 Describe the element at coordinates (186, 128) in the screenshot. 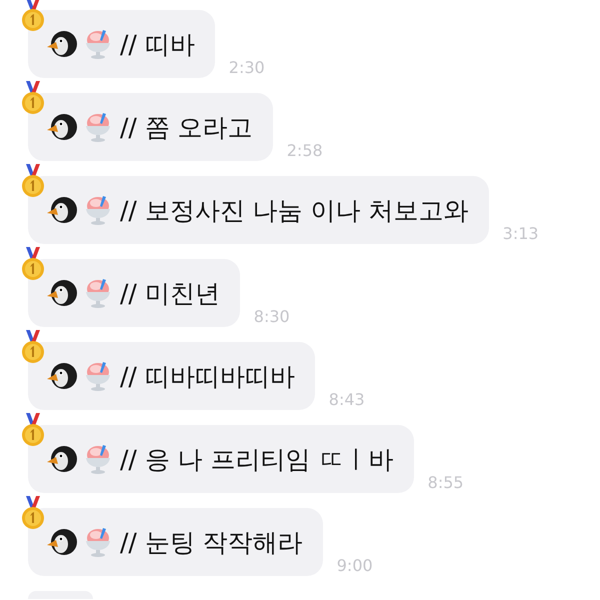

I see `message-text: // 쫌 오라고` at that location.